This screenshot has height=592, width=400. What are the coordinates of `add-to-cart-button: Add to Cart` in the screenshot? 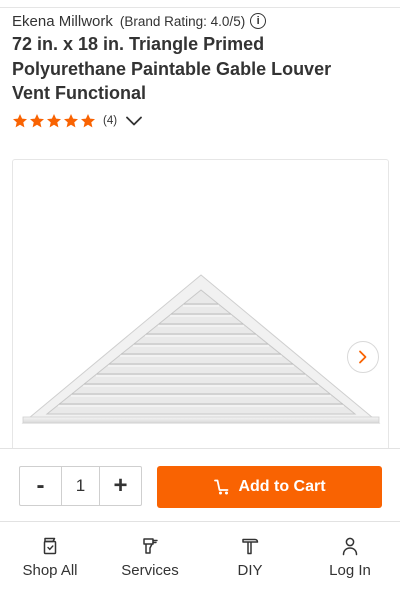 It's located at (269, 487).